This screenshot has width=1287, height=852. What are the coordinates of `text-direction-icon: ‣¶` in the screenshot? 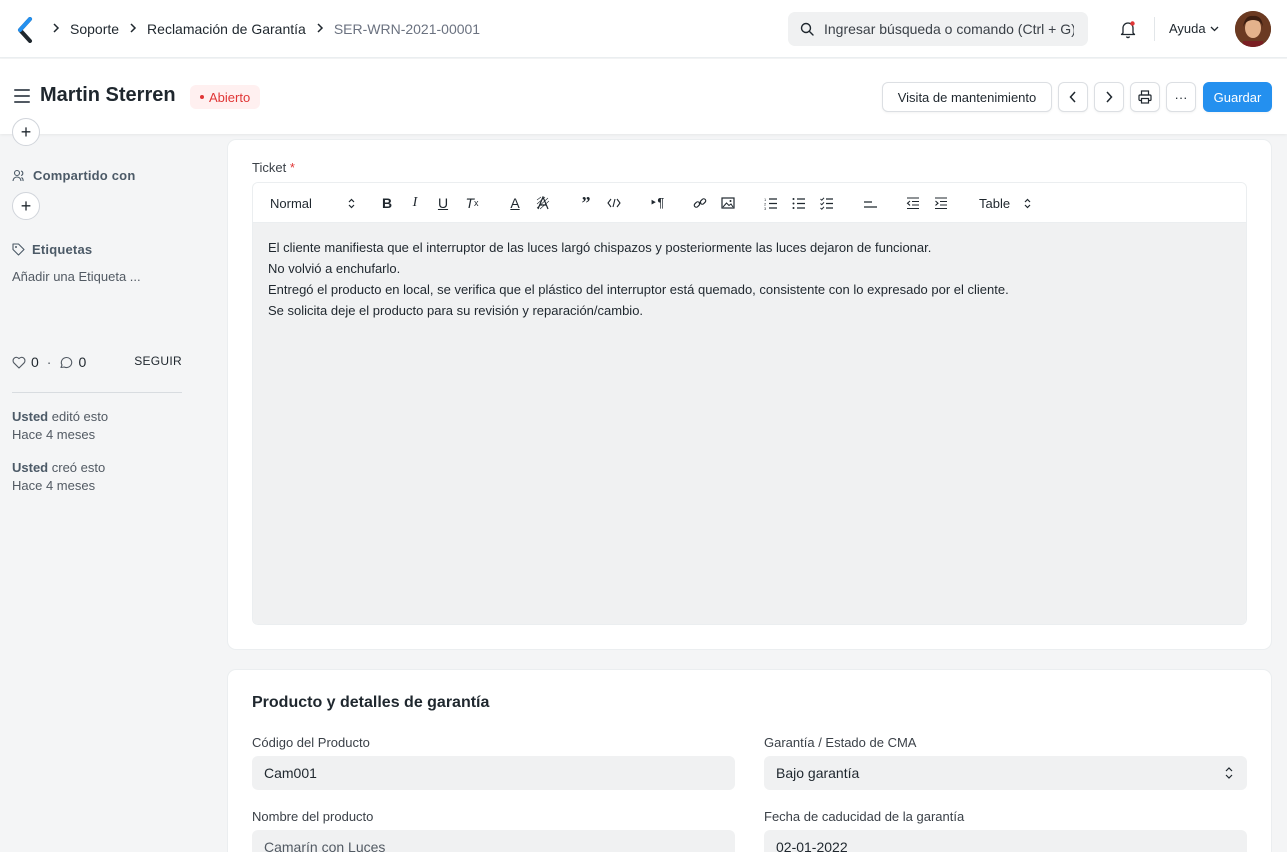 It's located at (657, 203).